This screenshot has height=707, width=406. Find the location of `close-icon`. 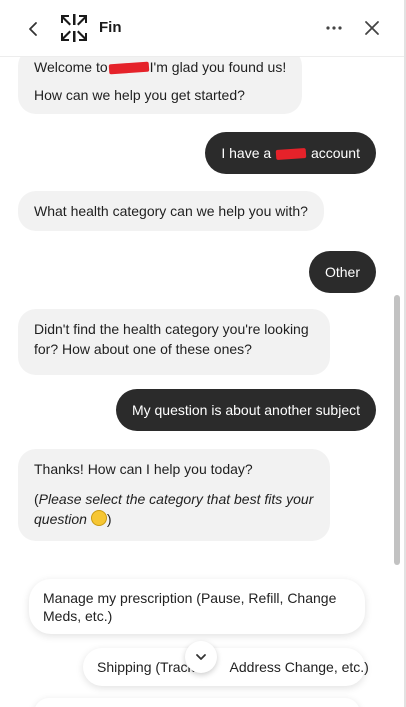

close-icon is located at coordinates (372, 28).